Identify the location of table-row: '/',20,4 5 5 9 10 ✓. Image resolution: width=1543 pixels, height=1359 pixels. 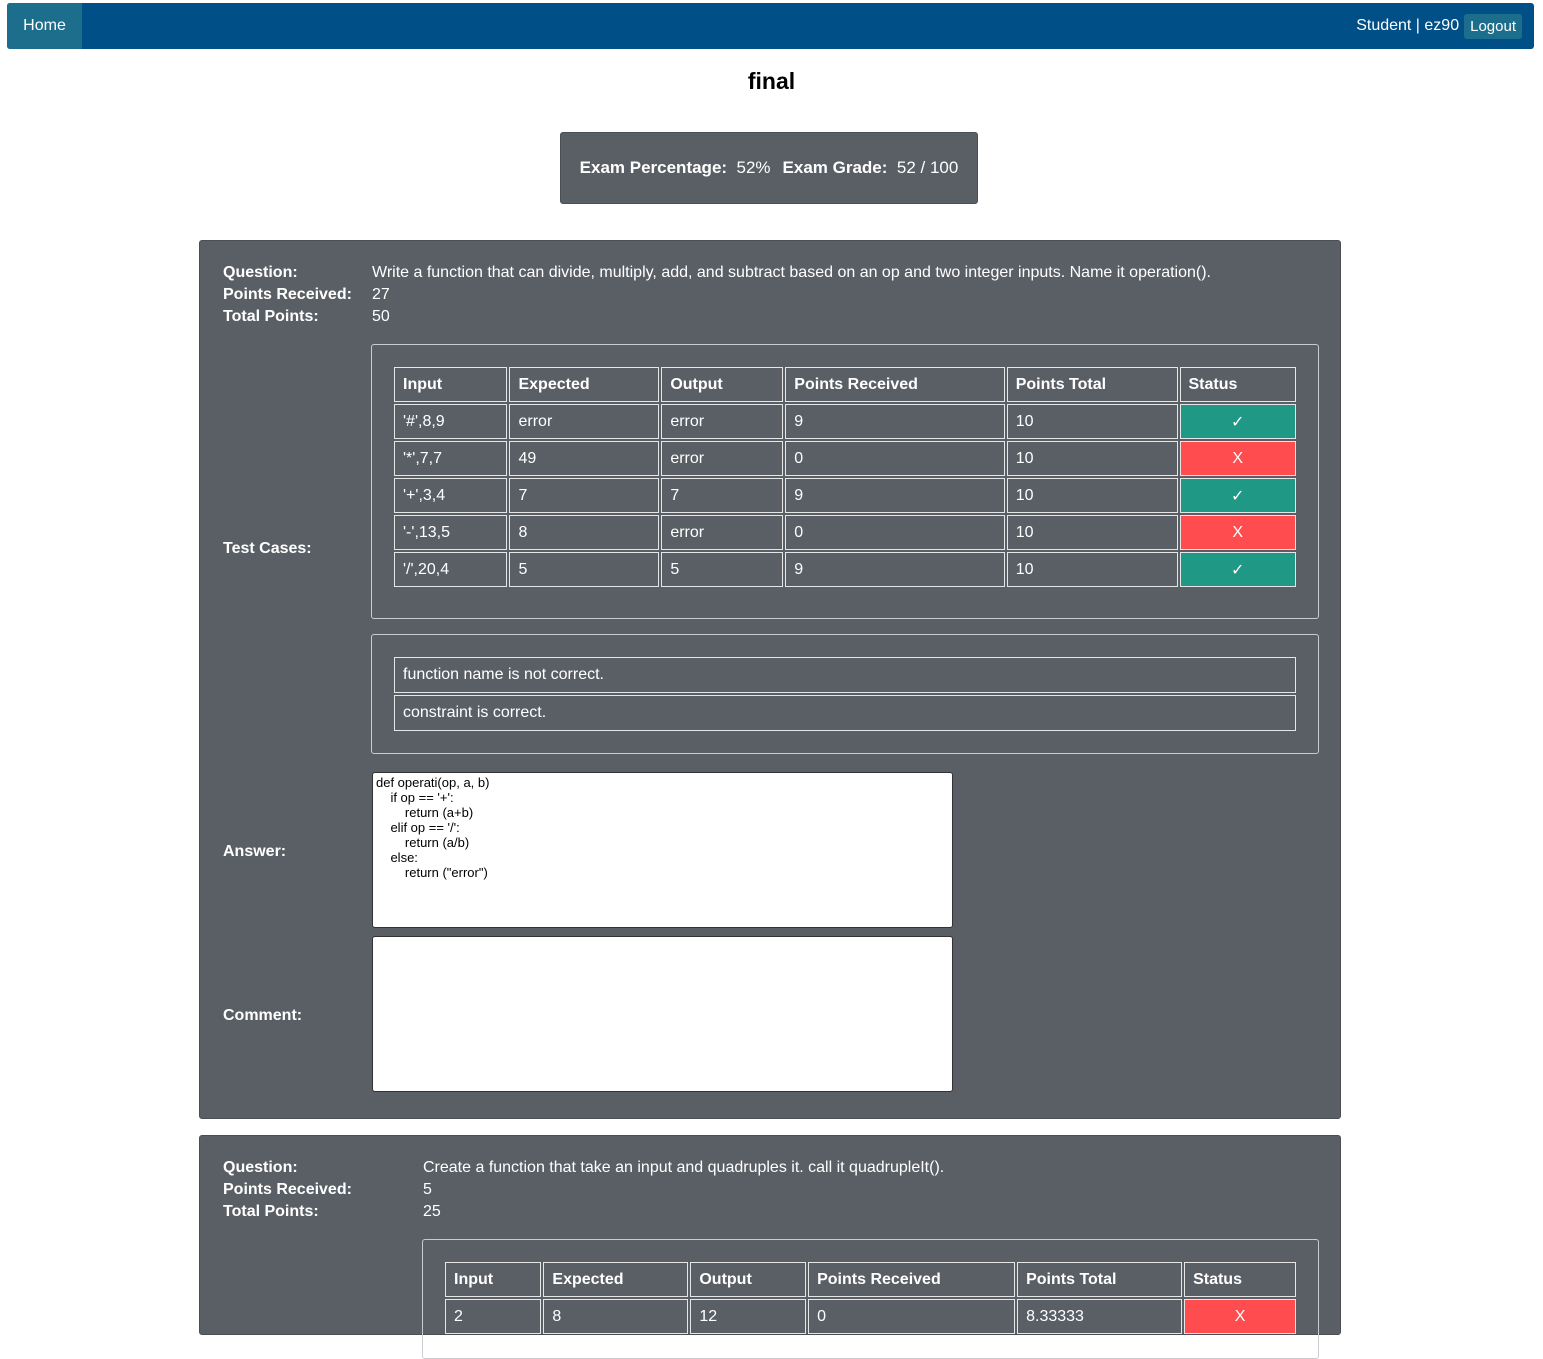
(845, 569).